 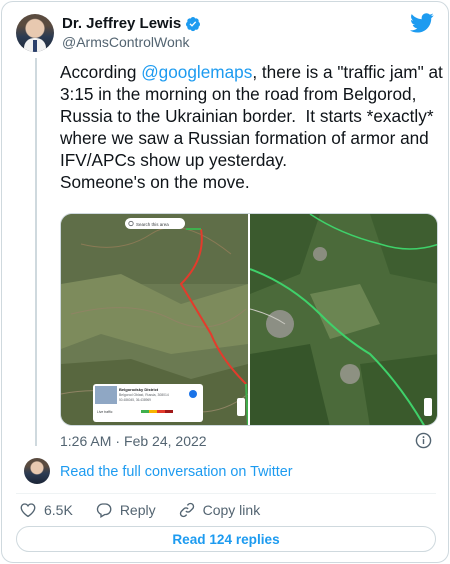 I want to click on mention-link: @googlemaps, so click(x=196, y=72).